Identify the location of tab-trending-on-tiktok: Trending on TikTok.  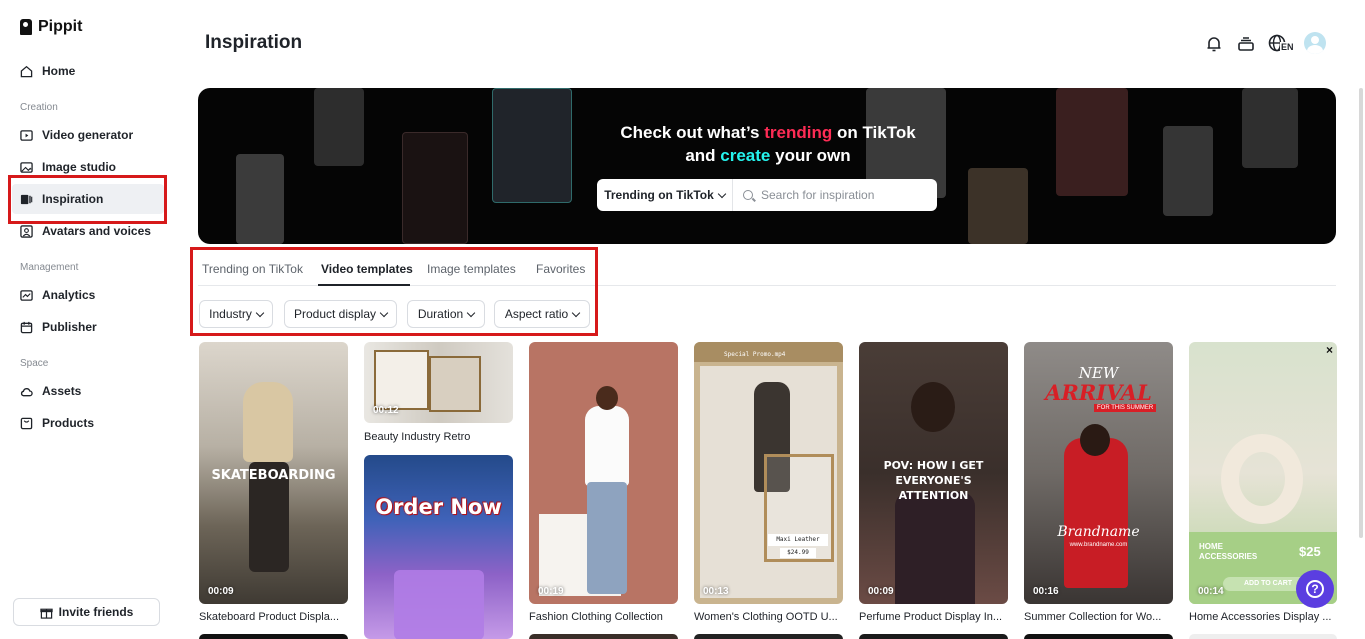
(252, 269).